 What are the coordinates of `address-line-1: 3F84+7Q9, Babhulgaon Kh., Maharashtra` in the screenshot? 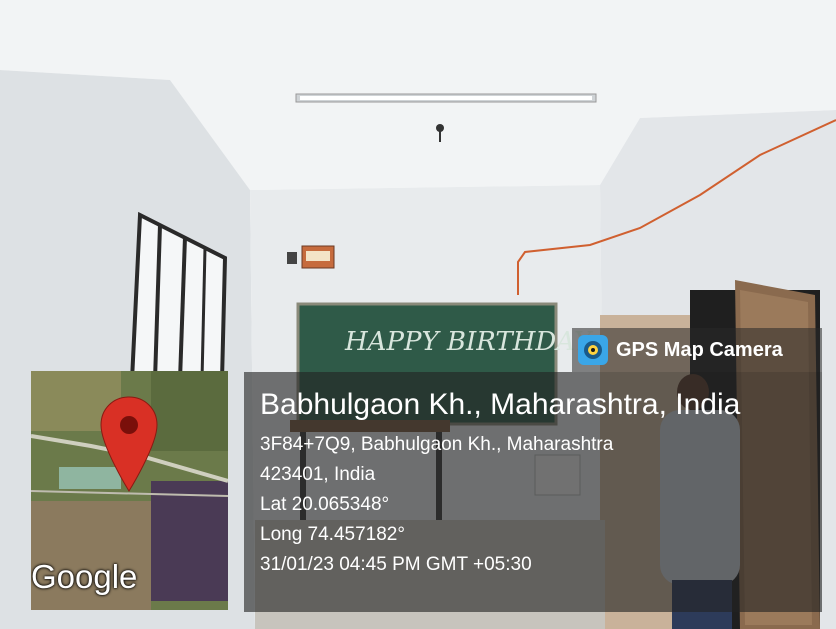 It's located at (437, 444).